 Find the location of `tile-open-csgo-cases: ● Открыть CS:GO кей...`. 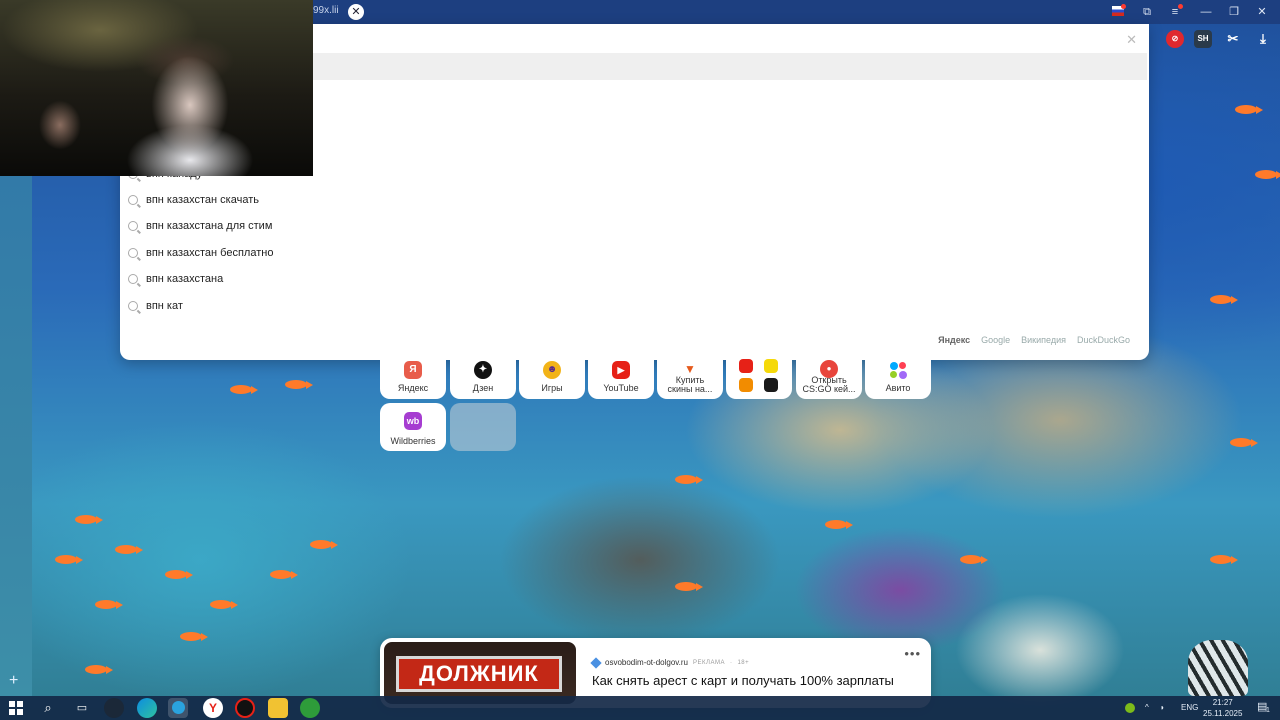

tile-open-csgo-cases: ● Открыть CS:GO кей... is located at coordinates (829, 378).